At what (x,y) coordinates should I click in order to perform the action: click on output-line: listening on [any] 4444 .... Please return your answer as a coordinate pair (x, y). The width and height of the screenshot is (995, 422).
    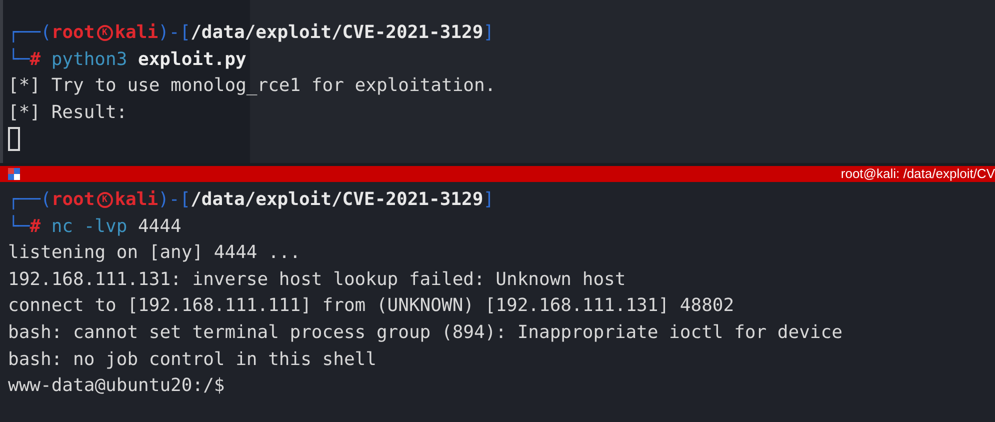
    Looking at the image, I should click on (154, 253).